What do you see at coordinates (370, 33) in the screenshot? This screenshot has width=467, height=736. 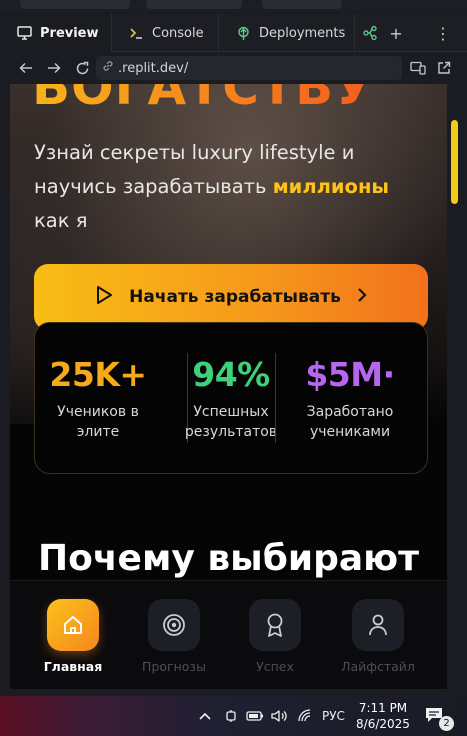 I see `git-branch-icon` at bounding box center [370, 33].